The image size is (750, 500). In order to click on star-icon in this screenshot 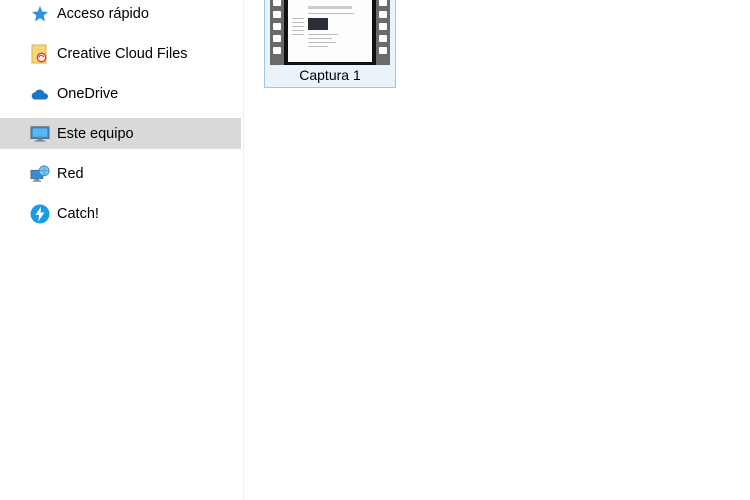, I will do `click(40, 14)`.